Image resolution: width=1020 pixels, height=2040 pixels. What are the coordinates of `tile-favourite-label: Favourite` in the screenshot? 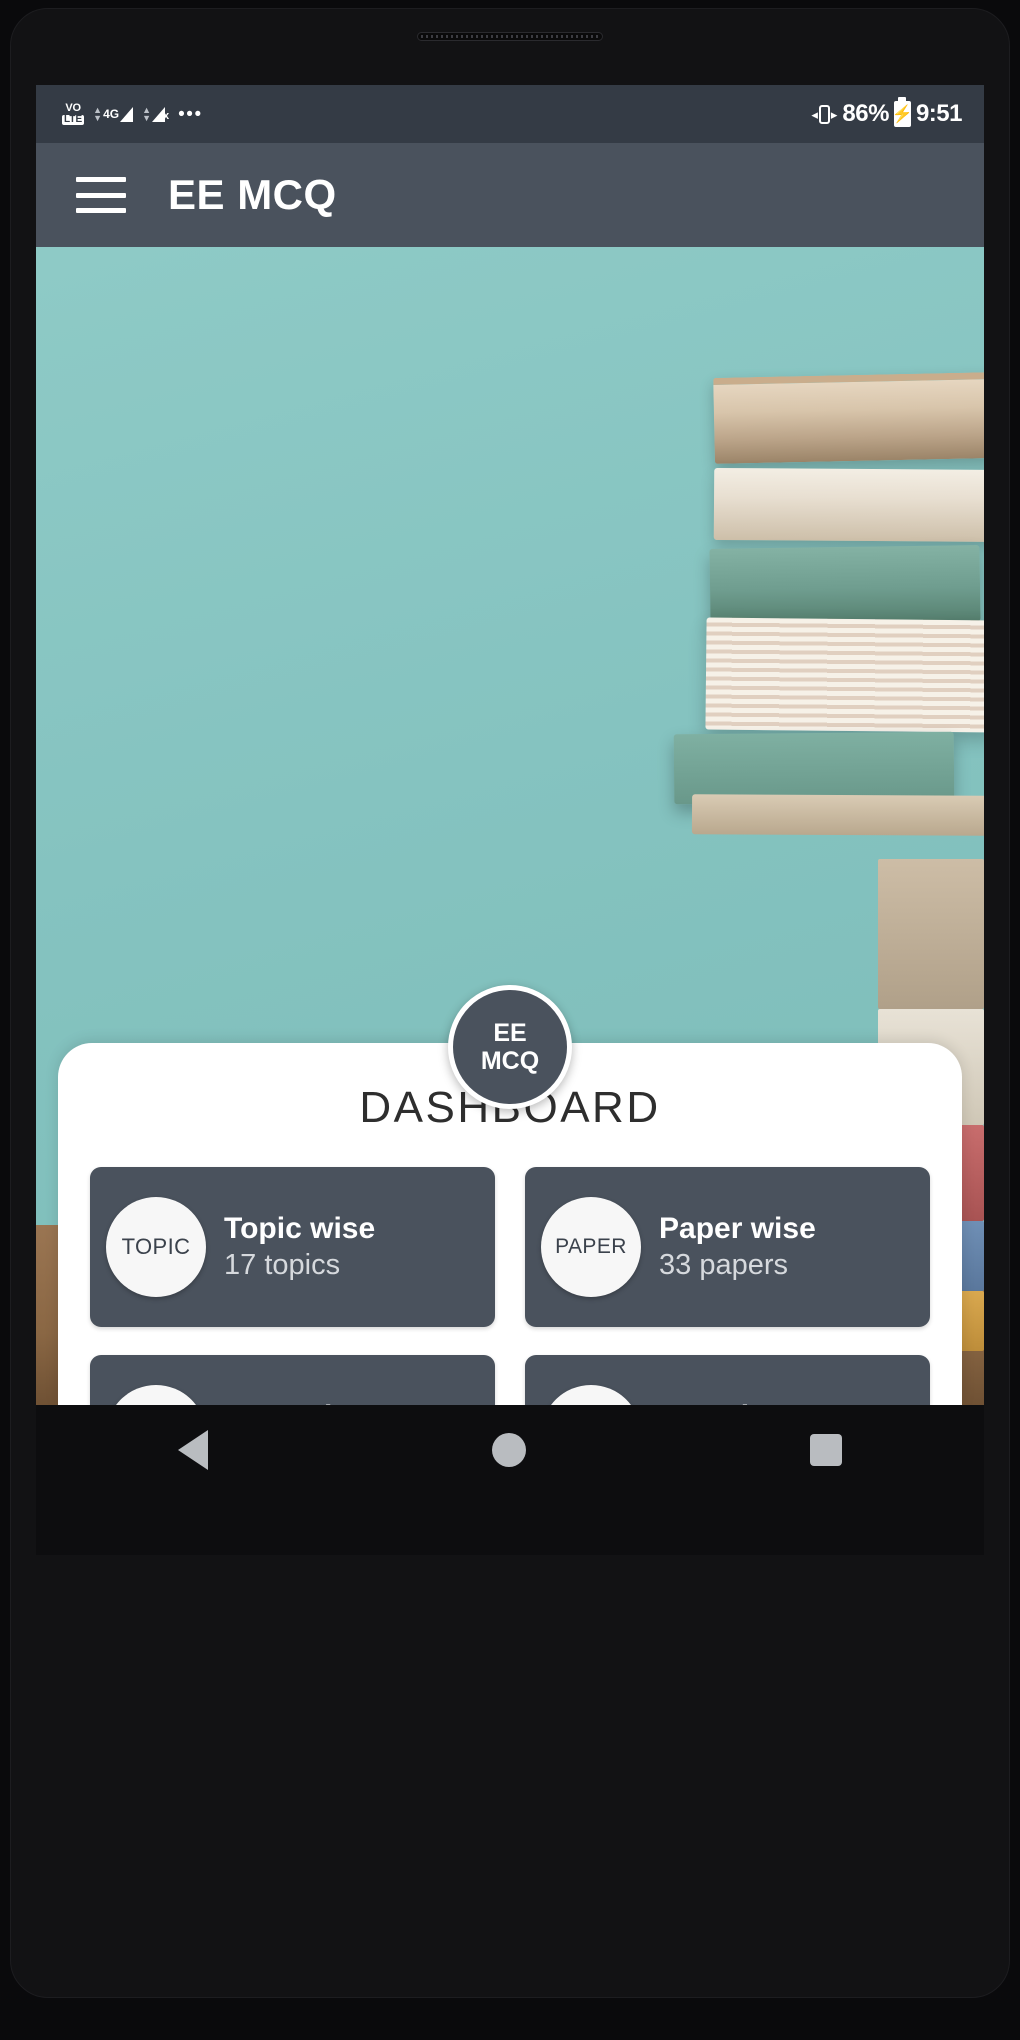 It's located at (291, 1402).